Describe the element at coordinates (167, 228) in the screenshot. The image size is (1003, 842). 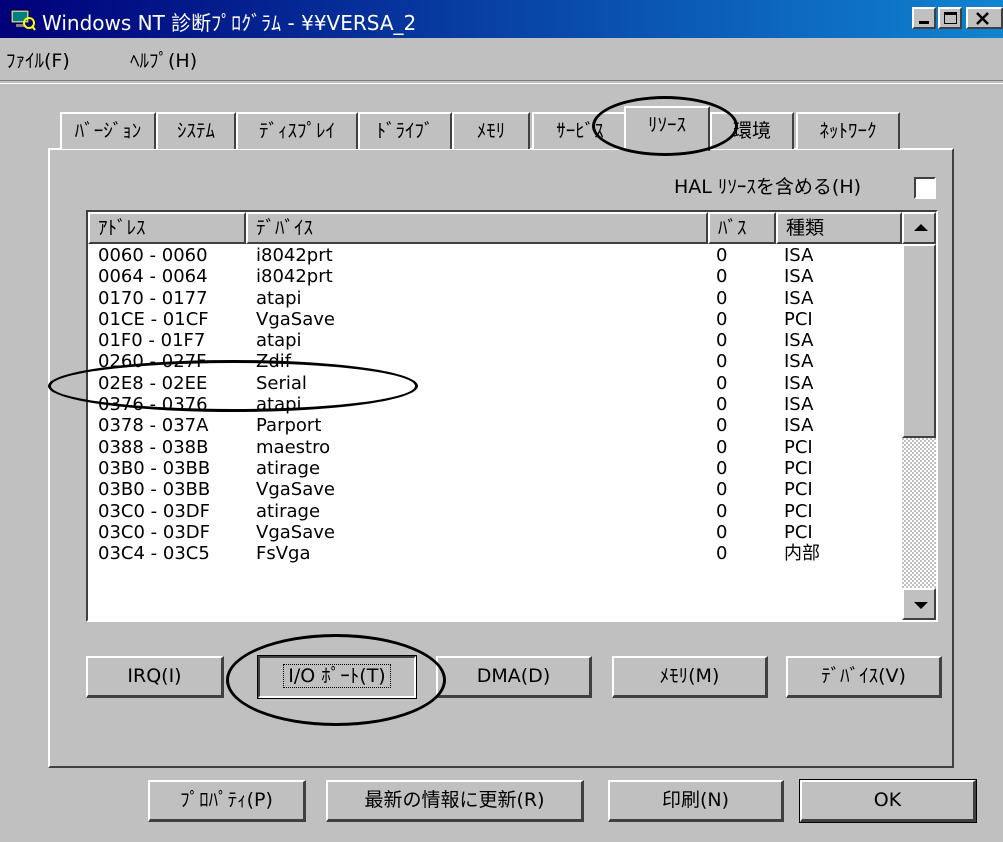
I see `column-address: ｱﾄﾞﾚｽ` at that location.